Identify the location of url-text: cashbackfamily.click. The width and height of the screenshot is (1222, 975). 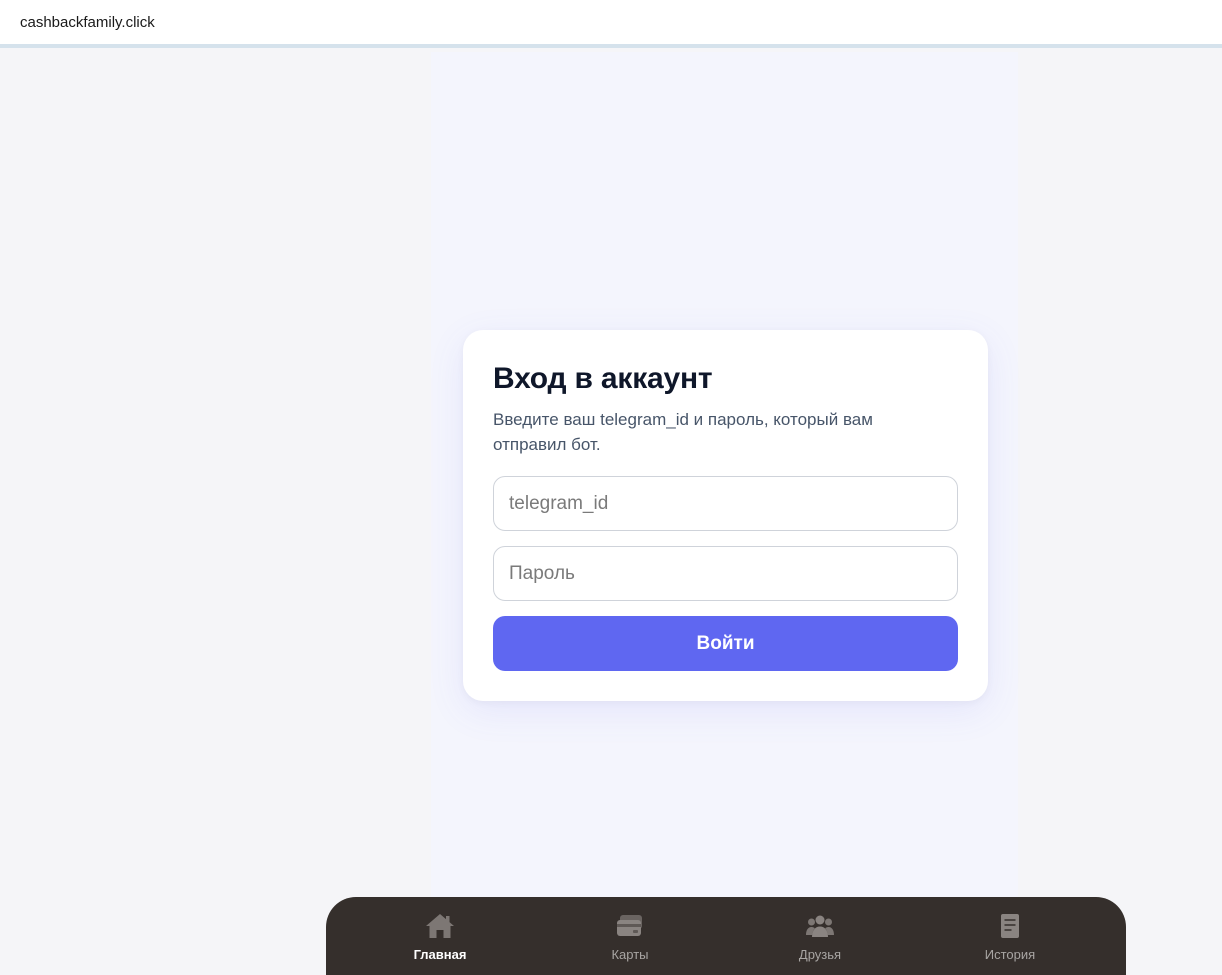
(87, 22).